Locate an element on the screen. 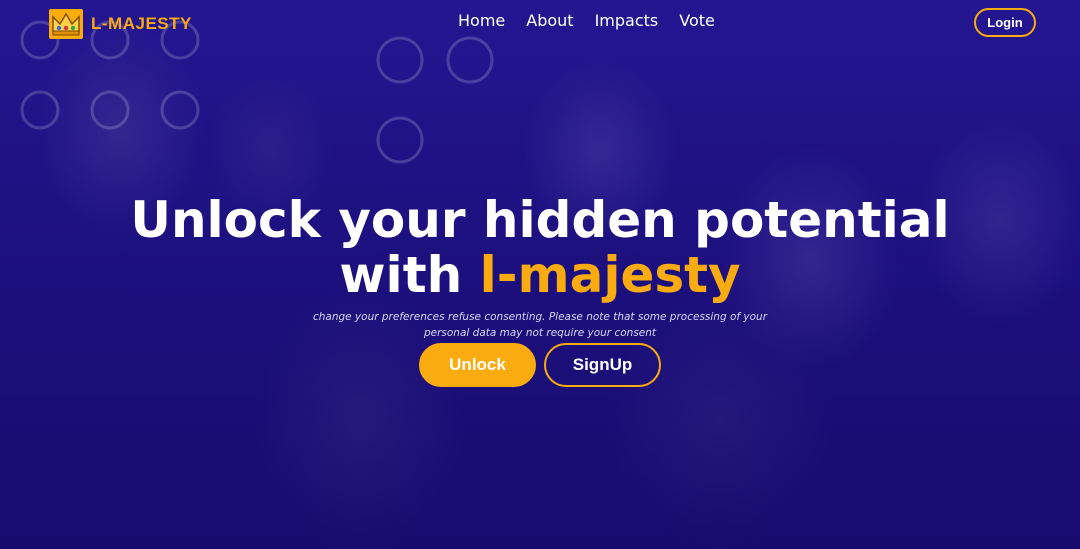 This screenshot has width=1080, height=549. main-nav: Home About Impacts Vote is located at coordinates (586, 20).